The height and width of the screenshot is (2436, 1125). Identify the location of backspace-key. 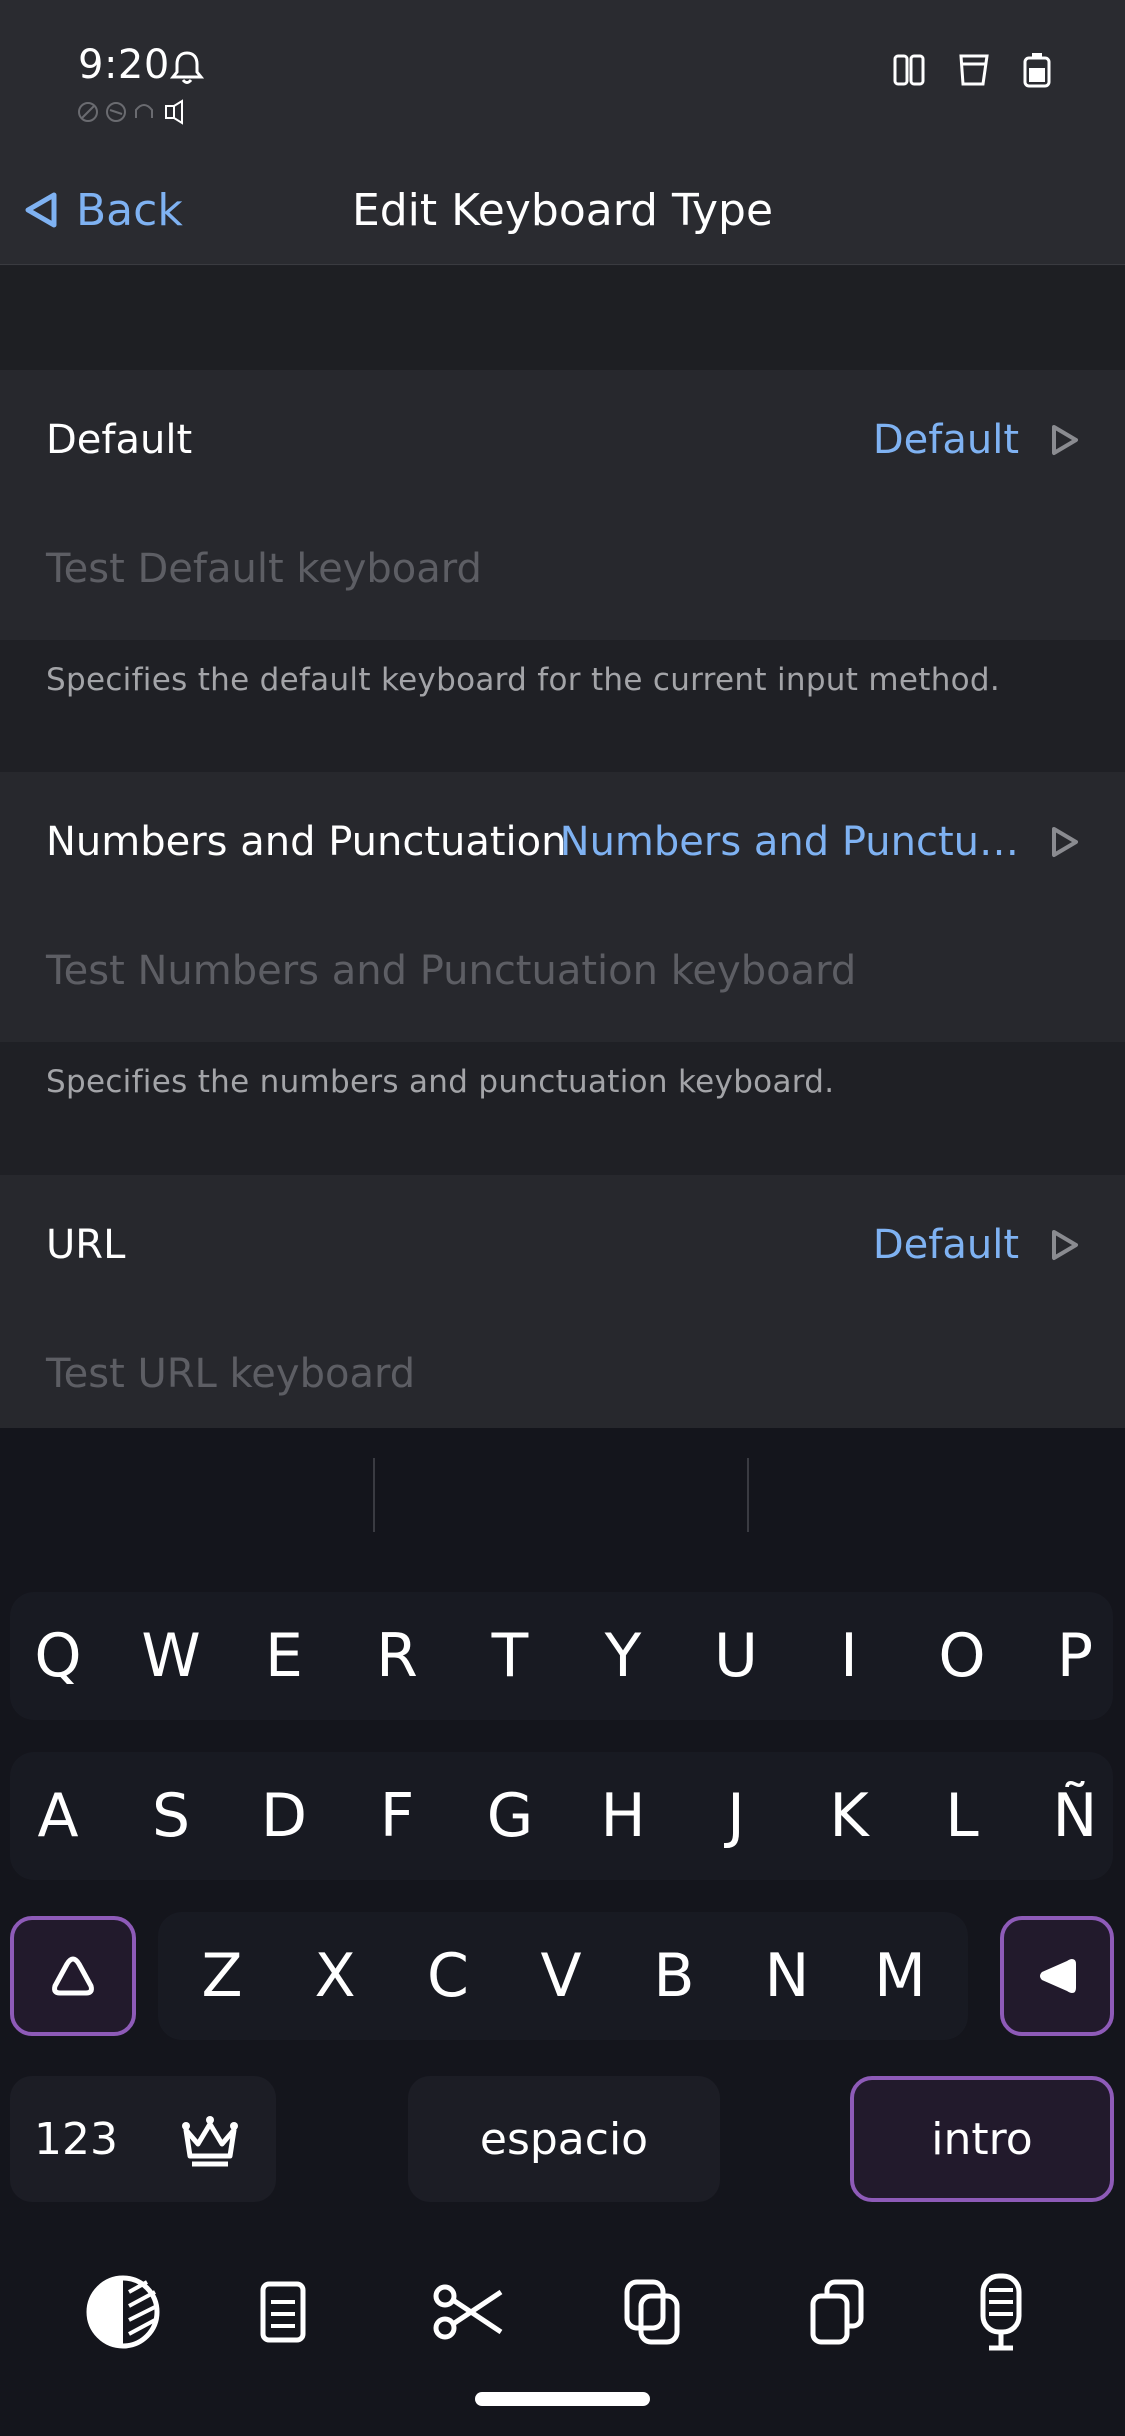
(1057, 1976).